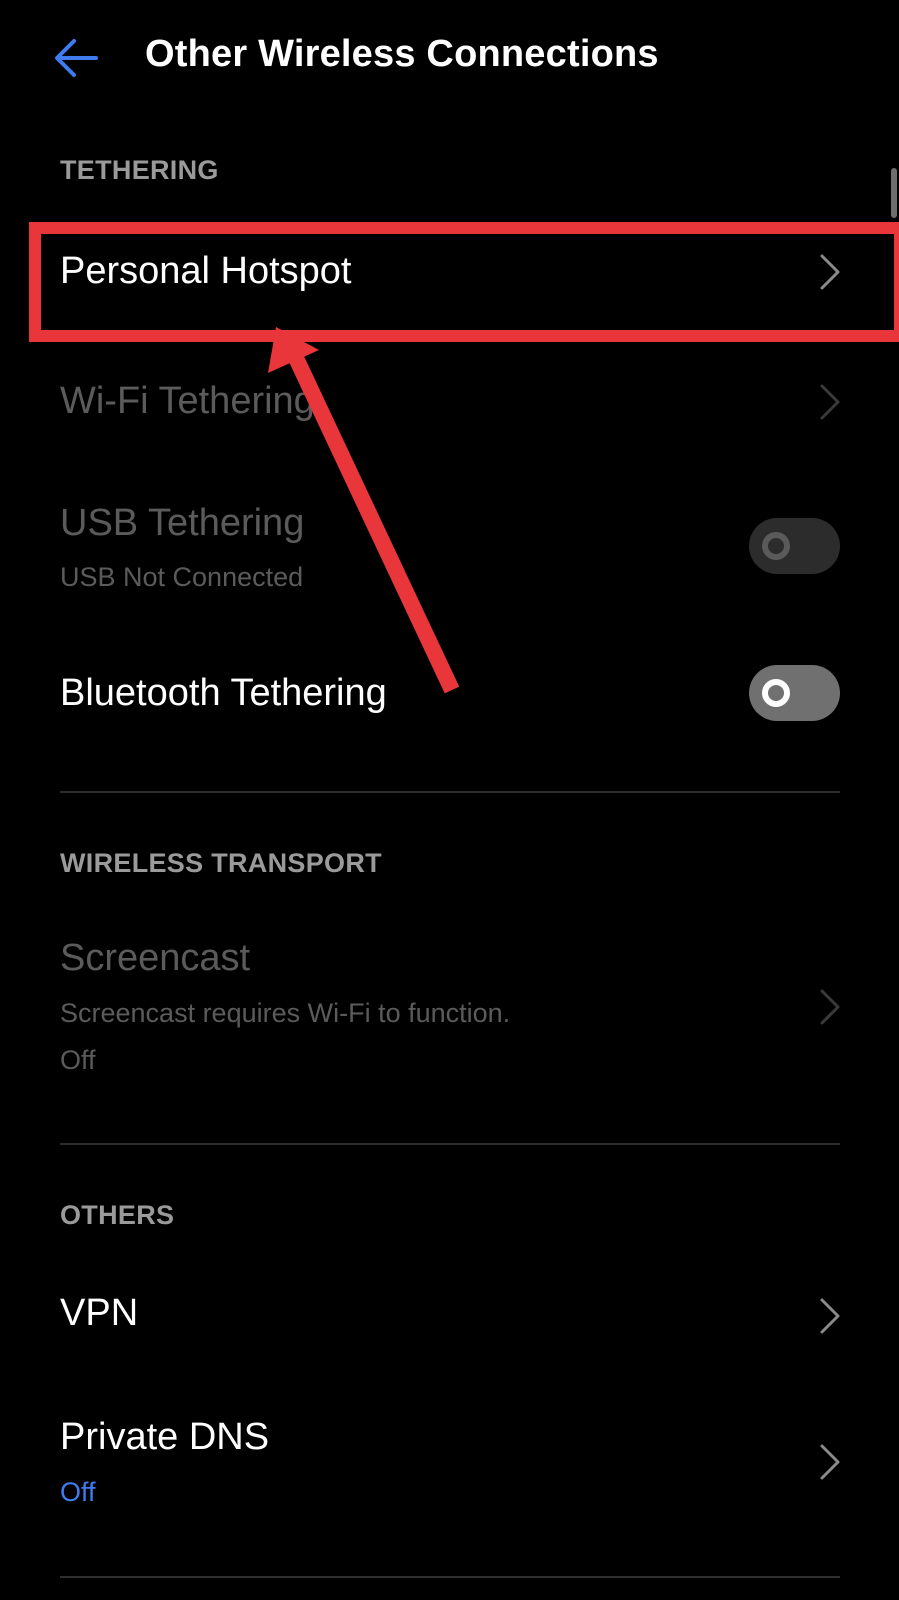  I want to click on screencast-subtitle: Screencast requires Wi-Fi to function., so click(285, 1013).